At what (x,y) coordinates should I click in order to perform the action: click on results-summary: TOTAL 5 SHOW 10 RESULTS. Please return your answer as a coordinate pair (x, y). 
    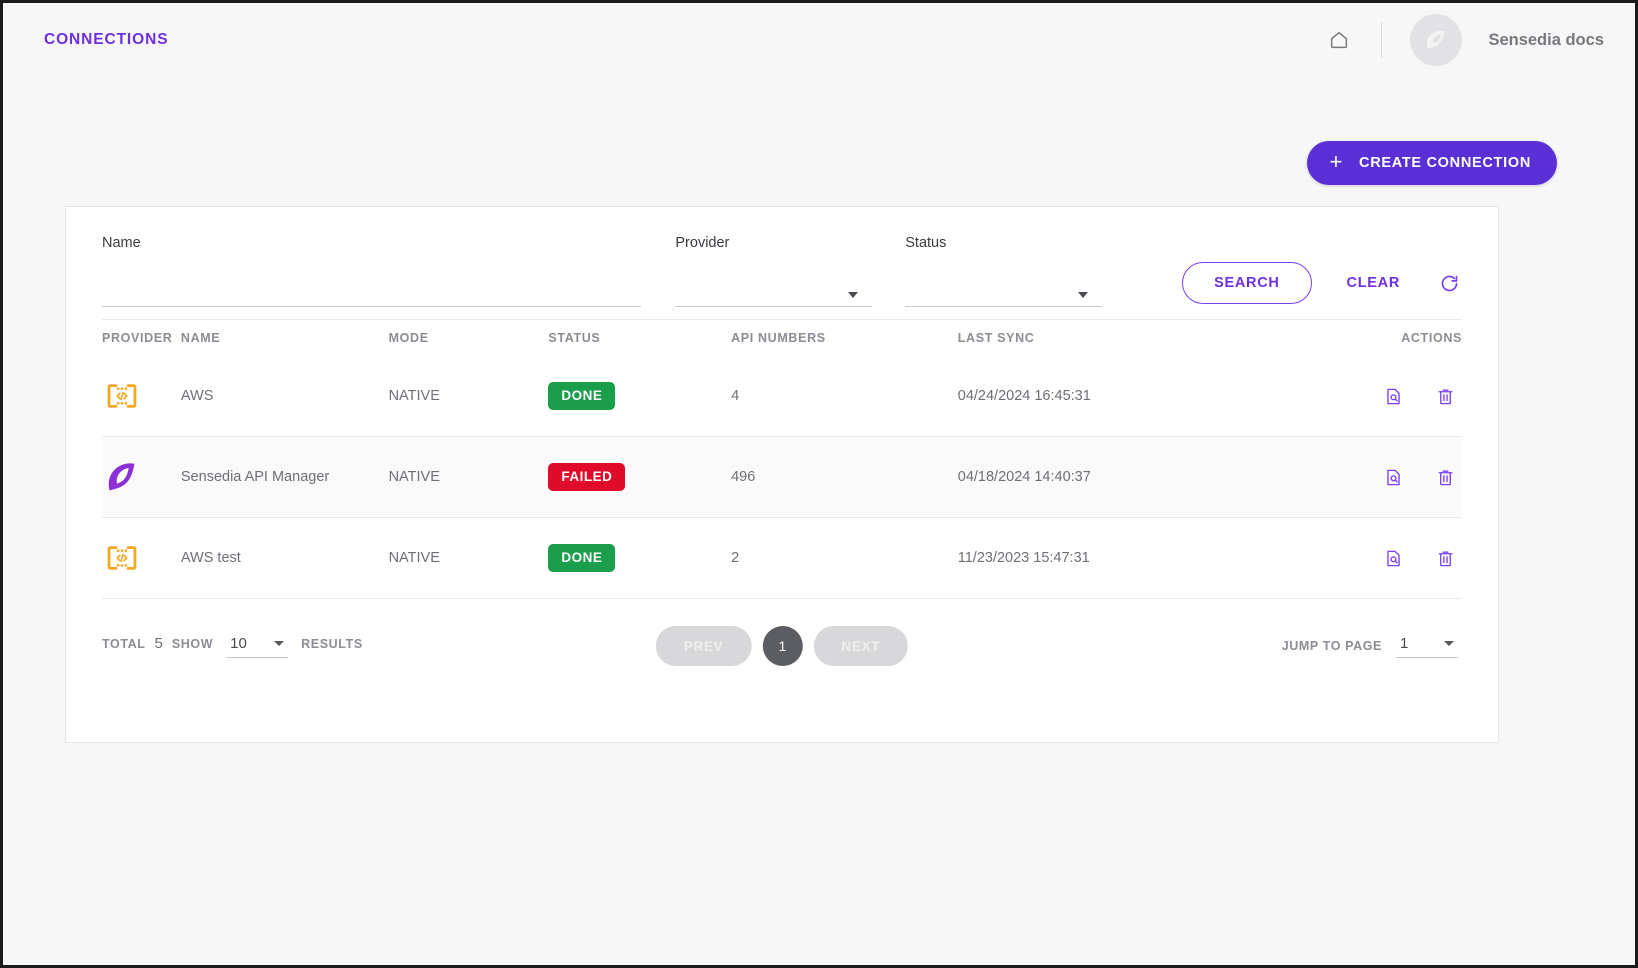
    Looking at the image, I should click on (232, 646).